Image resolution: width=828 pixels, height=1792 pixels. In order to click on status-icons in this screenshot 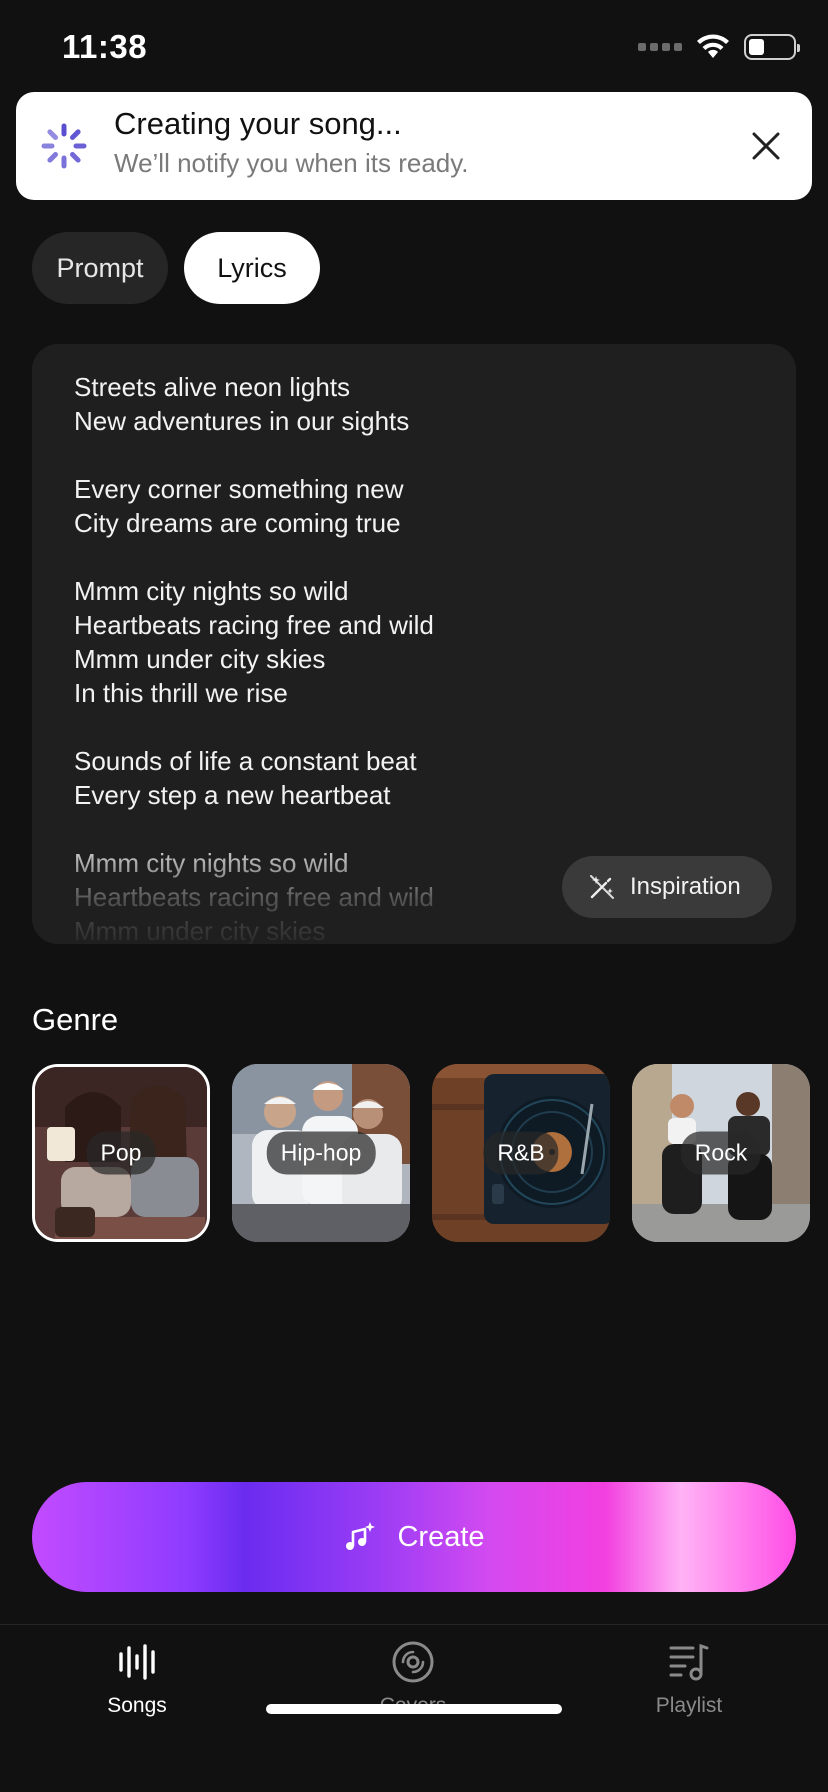, I will do `click(719, 47)`.